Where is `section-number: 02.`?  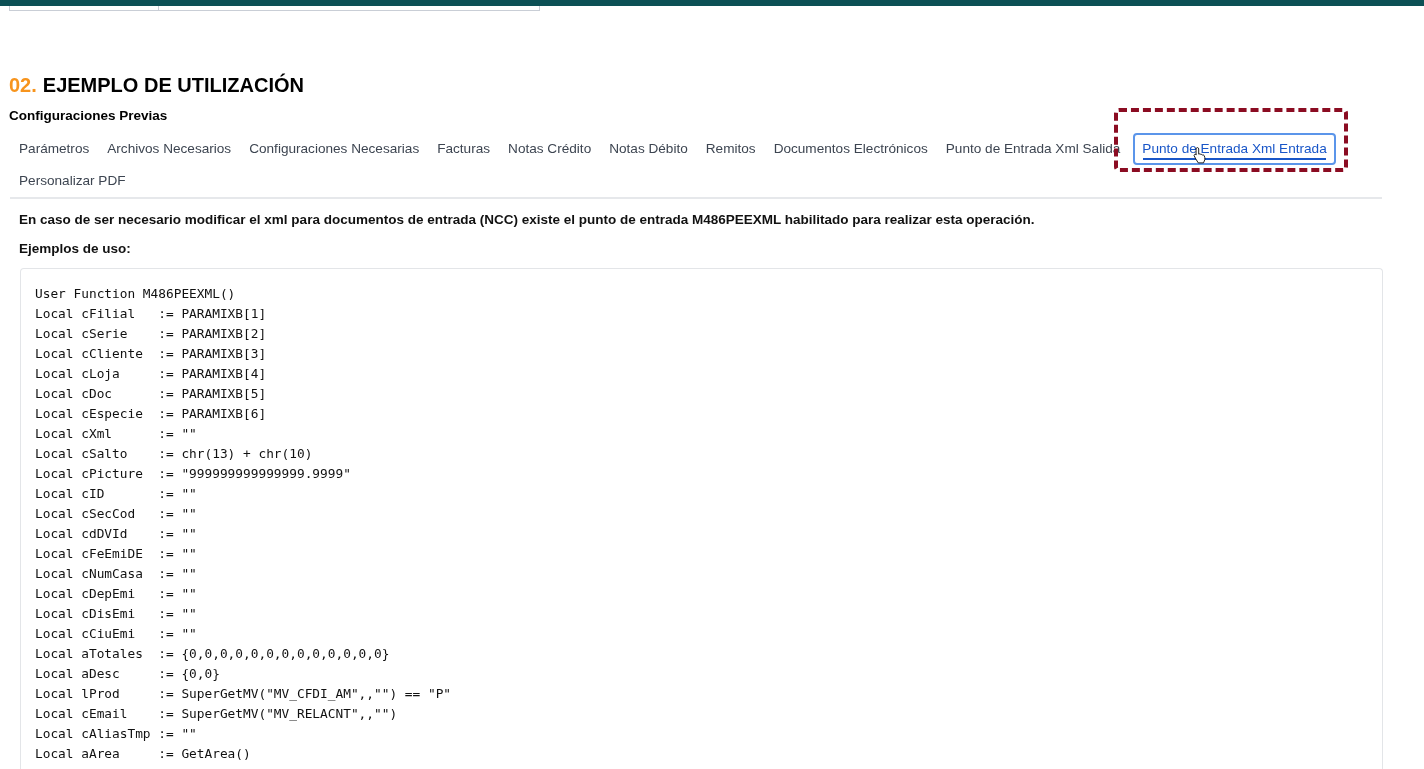 section-number: 02. is located at coordinates (23, 85).